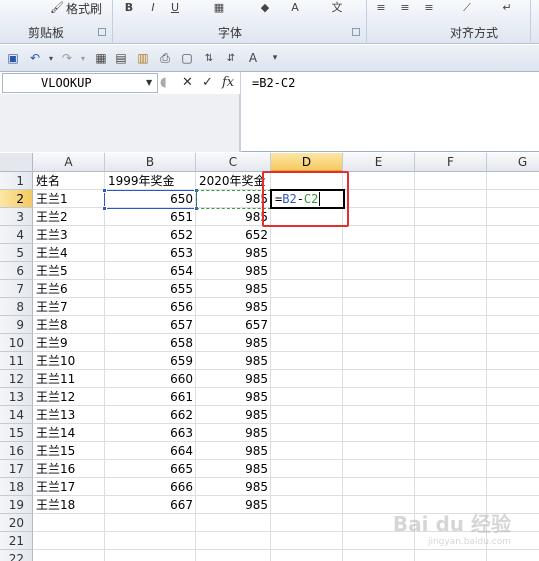  What do you see at coordinates (451, 271) in the screenshot?
I see `cell-f6` at bounding box center [451, 271].